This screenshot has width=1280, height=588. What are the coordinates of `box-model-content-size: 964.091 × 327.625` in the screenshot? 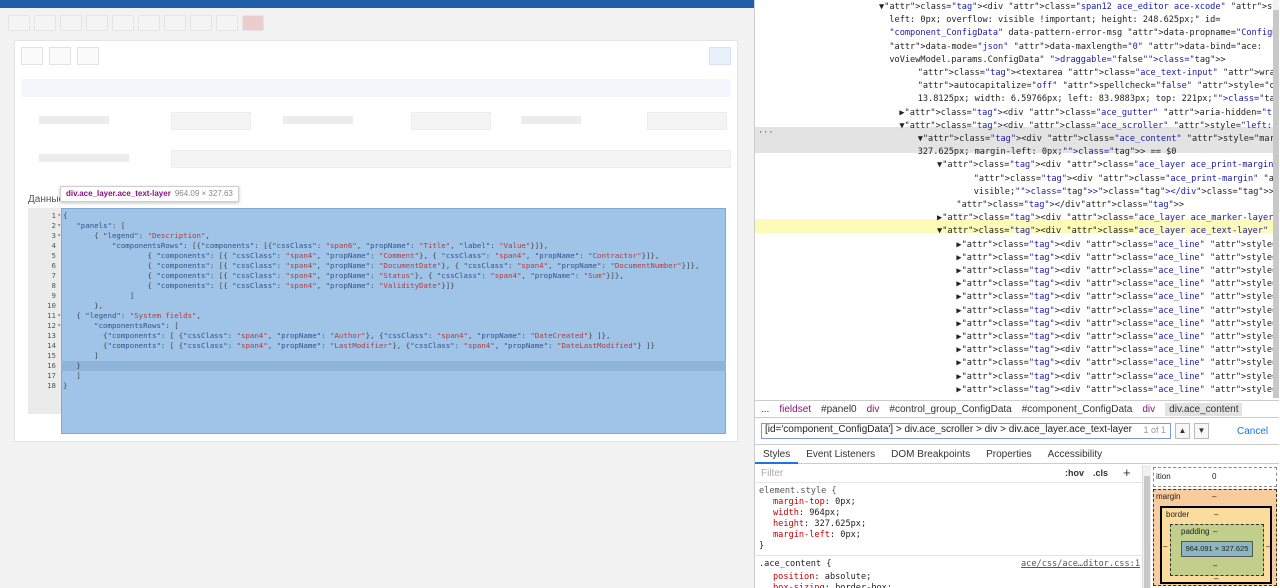 It's located at (1217, 549).